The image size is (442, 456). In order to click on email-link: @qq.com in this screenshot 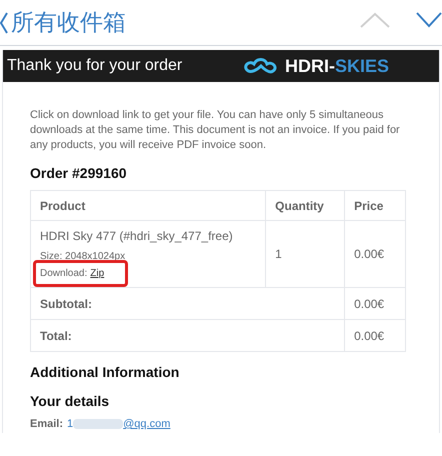, I will do `click(146, 424)`.